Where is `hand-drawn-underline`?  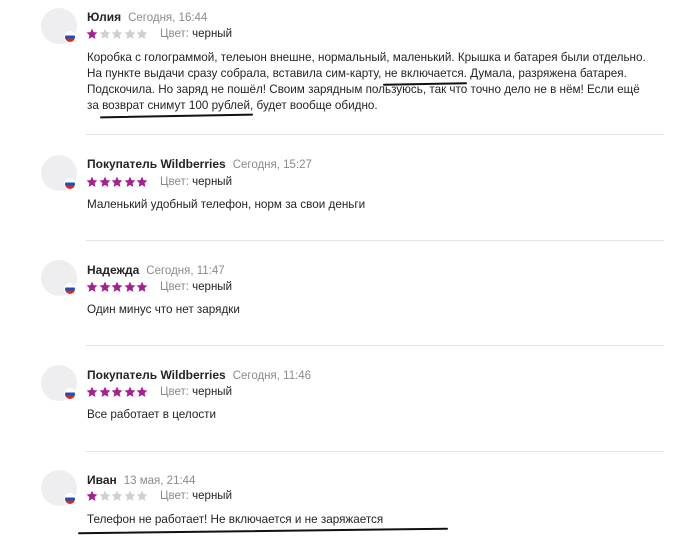 hand-drawn-underline is located at coordinates (263, 531).